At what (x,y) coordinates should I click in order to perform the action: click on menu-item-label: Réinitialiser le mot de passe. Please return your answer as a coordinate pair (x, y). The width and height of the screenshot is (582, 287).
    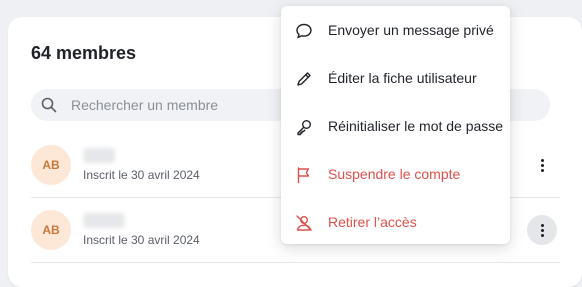
    Looking at the image, I should click on (416, 126).